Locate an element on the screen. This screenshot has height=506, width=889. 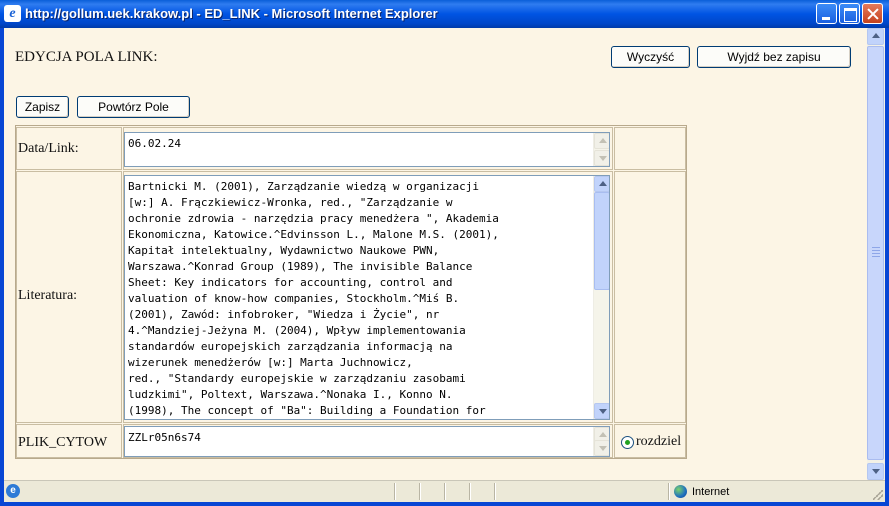
security-zone: Internet is located at coordinates (711, 492).